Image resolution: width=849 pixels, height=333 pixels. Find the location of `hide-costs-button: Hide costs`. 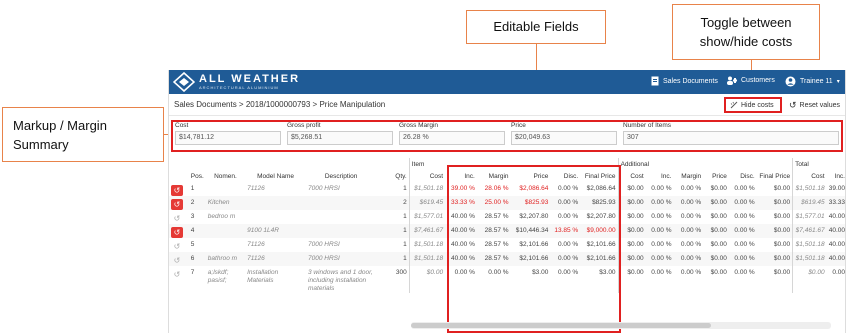

hide-costs-button: Hide costs is located at coordinates (753, 105).